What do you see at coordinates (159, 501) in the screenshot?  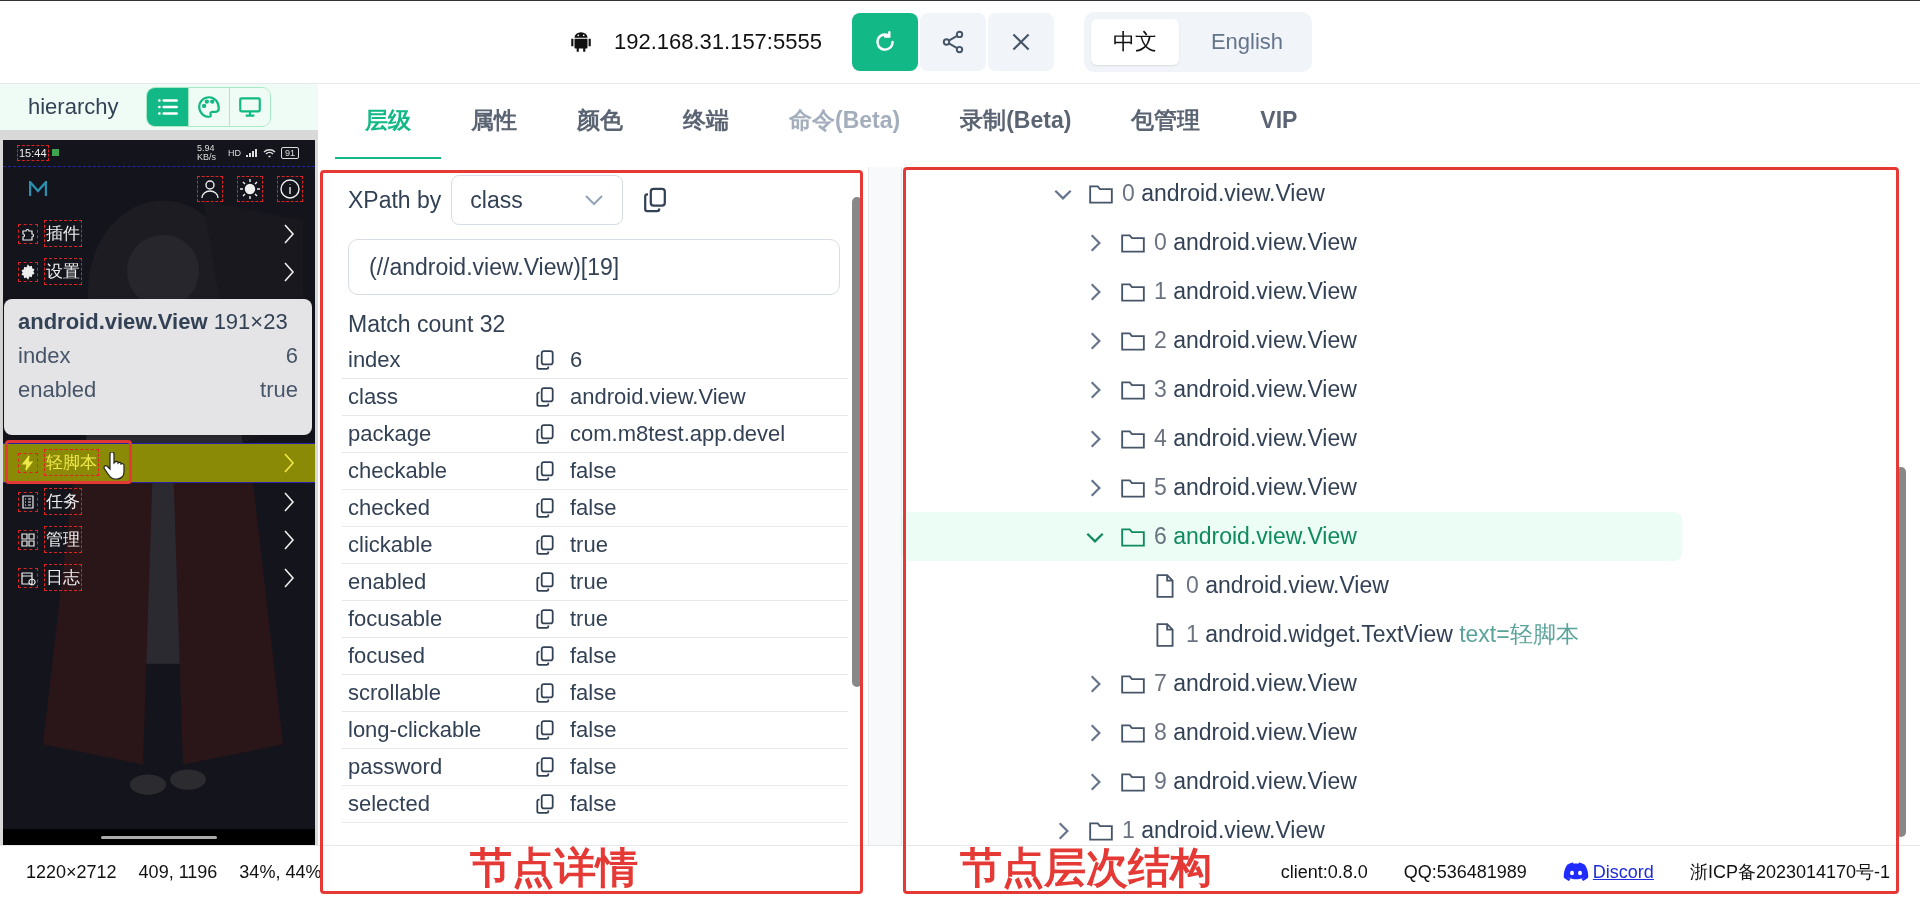 I see `menu-item: 任务` at bounding box center [159, 501].